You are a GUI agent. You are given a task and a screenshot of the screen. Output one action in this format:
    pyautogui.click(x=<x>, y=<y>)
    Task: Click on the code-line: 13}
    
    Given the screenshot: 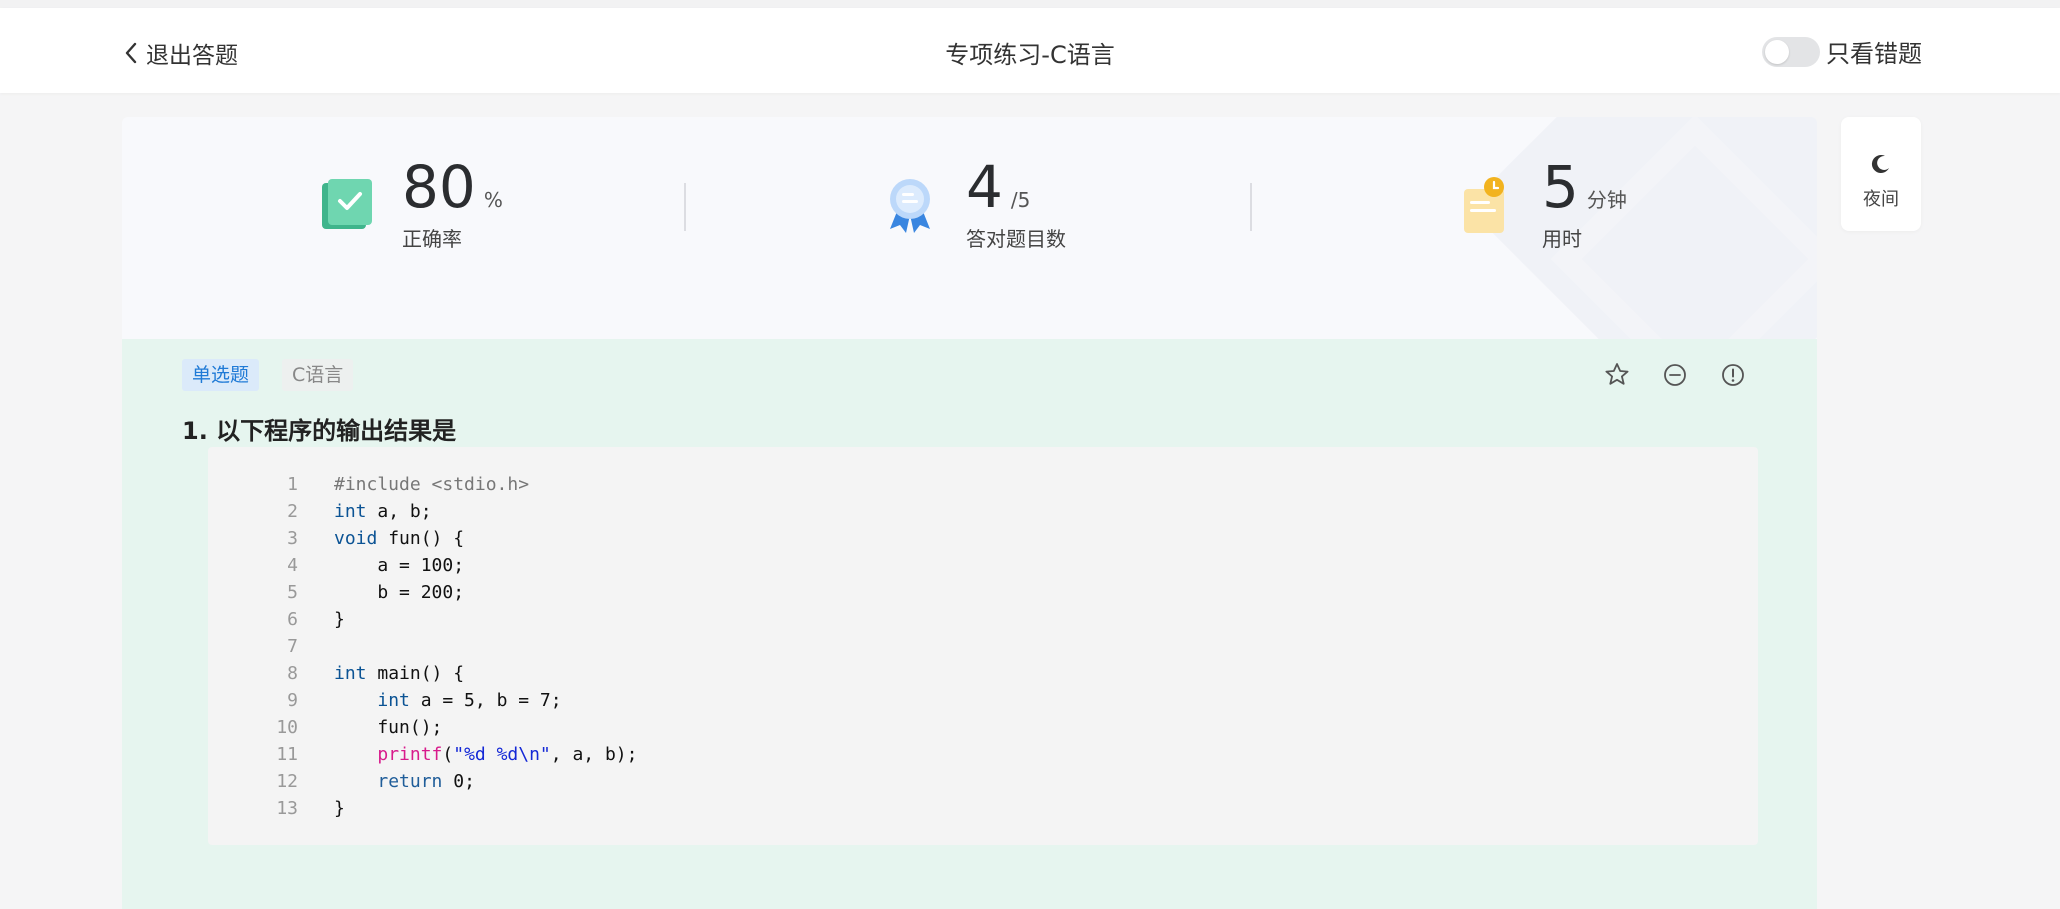 What is the action you would take?
    pyautogui.click(x=422, y=808)
    